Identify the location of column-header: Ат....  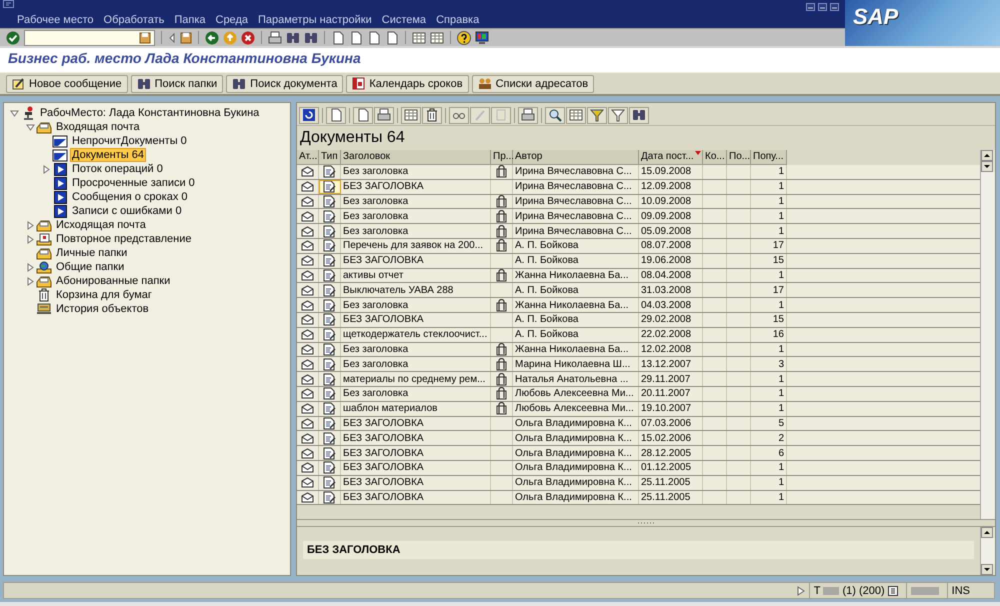
(308, 157).